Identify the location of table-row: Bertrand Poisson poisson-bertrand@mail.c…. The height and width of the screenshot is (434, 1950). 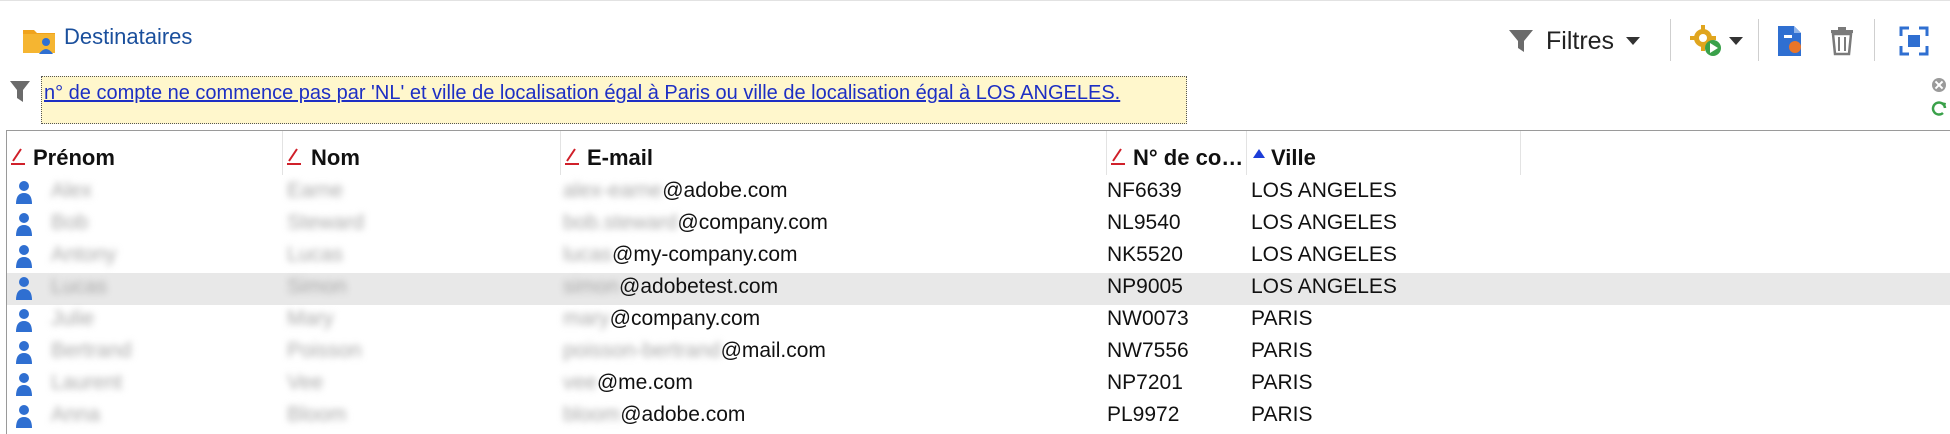
(978, 353).